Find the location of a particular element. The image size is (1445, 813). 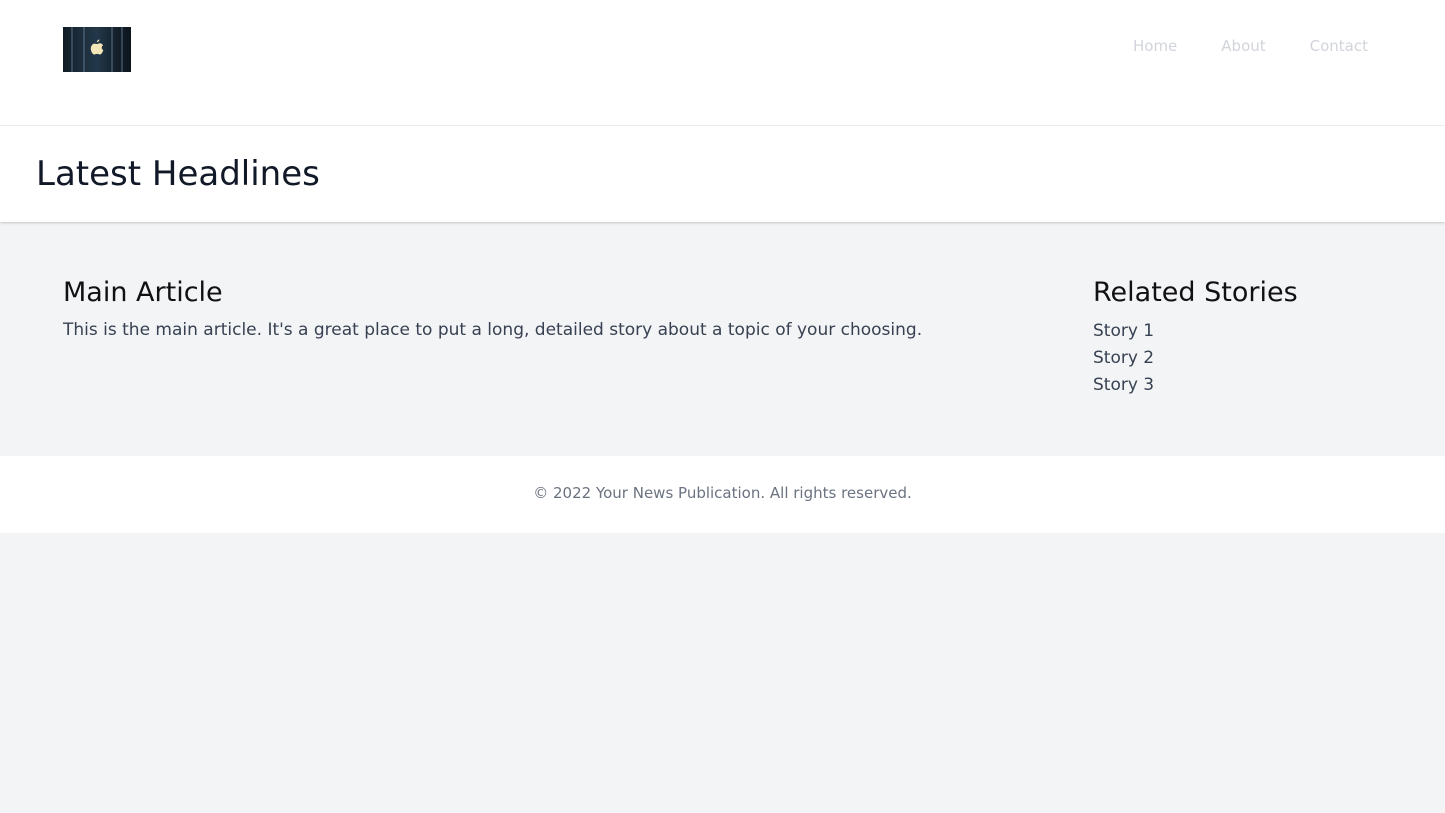

related-story-item: Story 3 is located at coordinates (1243, 385).